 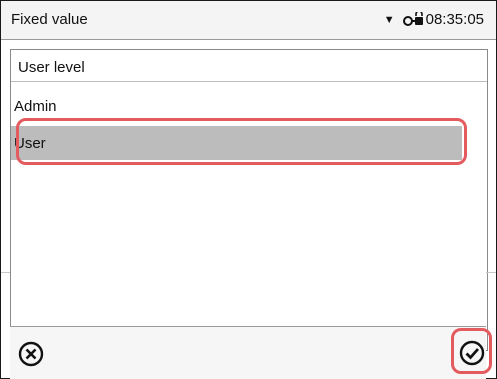 I want to click on page-title: Fixed value, so click(x=49, y=19).